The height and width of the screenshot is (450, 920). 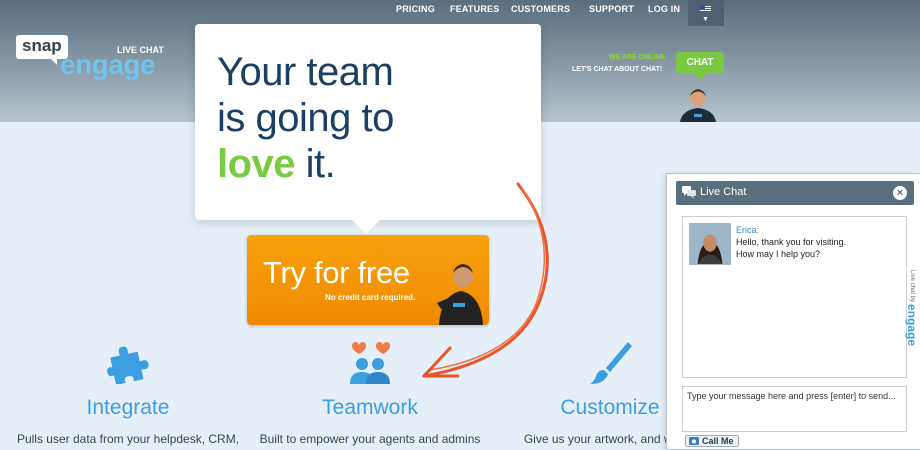 I want to click on agent-photo, so click(x=698, y=105).